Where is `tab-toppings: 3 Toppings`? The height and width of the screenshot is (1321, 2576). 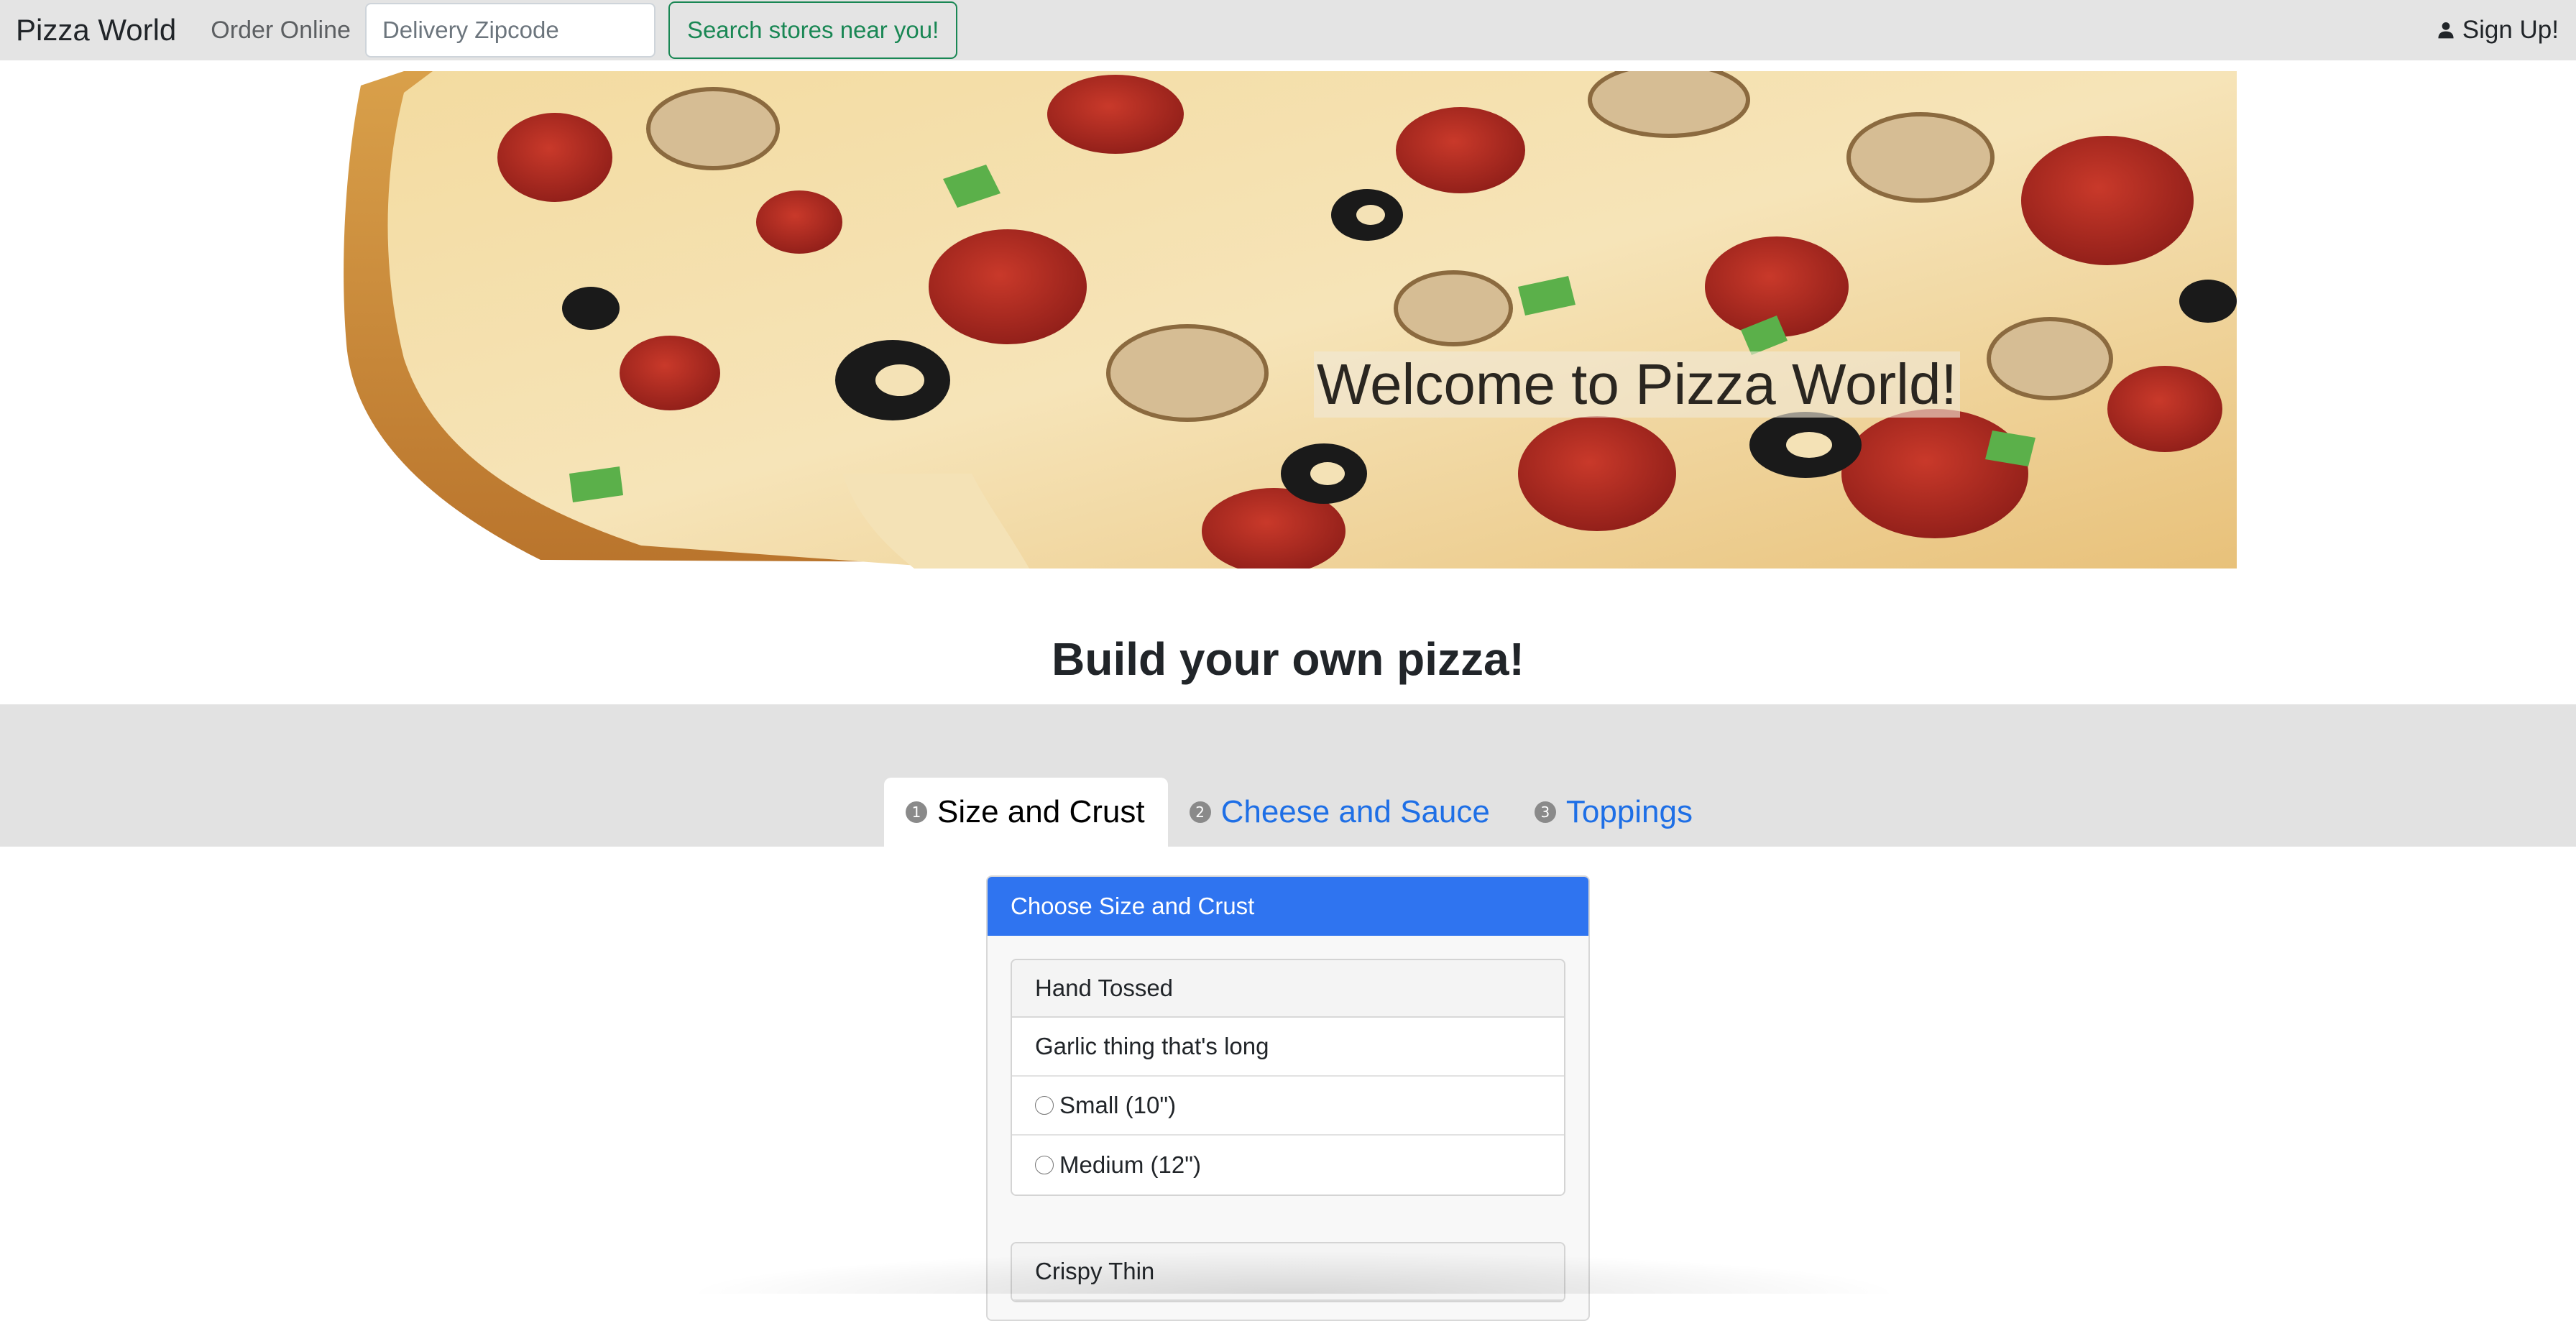 tab-toppings: 3 Toppings is located at coordinates (1614, 812).